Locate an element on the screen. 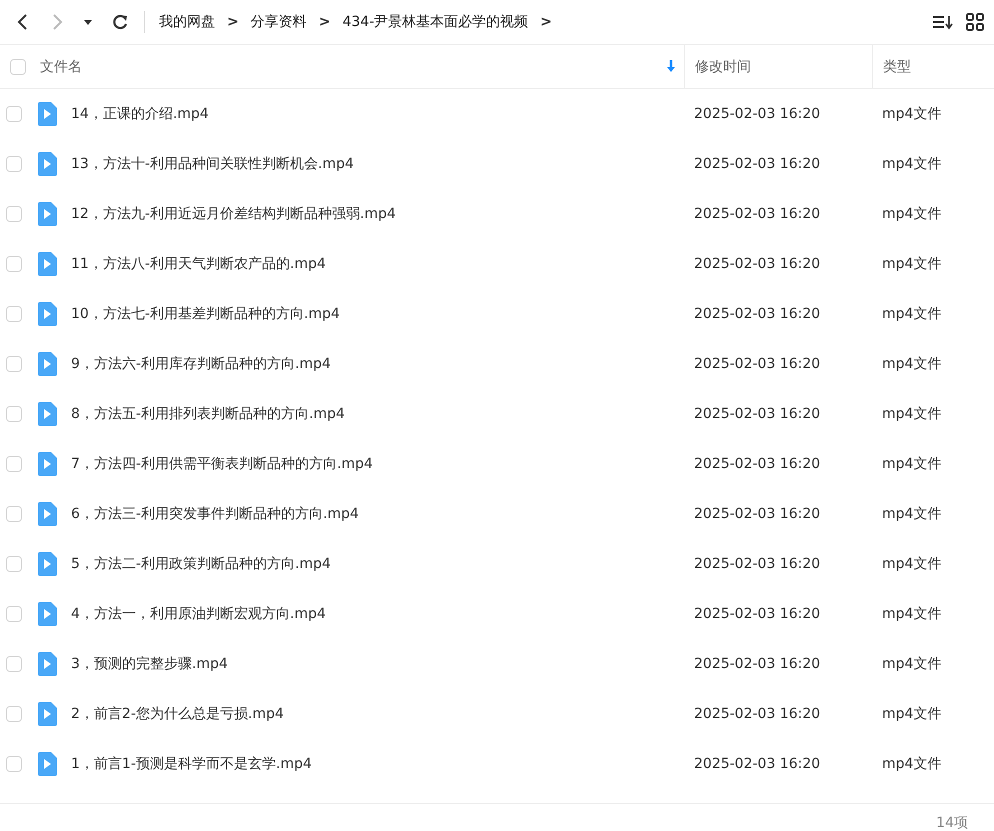  file-name: 13，方法十-利用品种间关联性判断机会.mp4 is located at coordinates (212, 164).